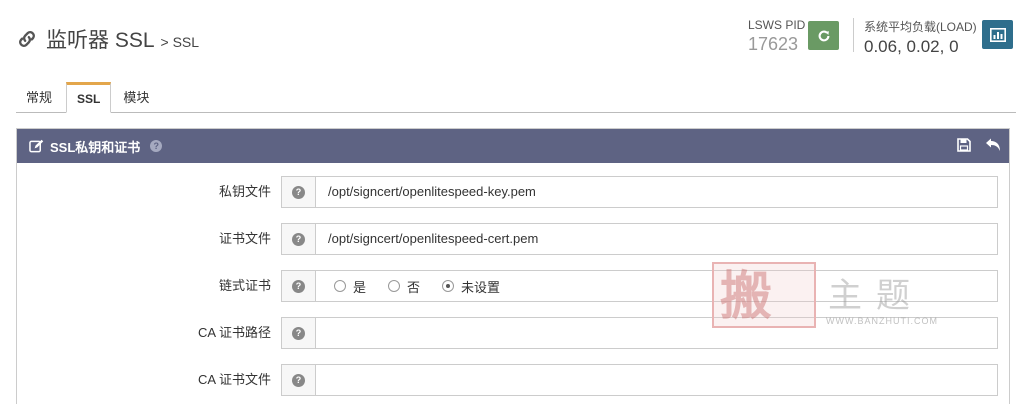 The width and height of the screenshot is (1026, 404). I want to click on link-icon, so click(27, 39).